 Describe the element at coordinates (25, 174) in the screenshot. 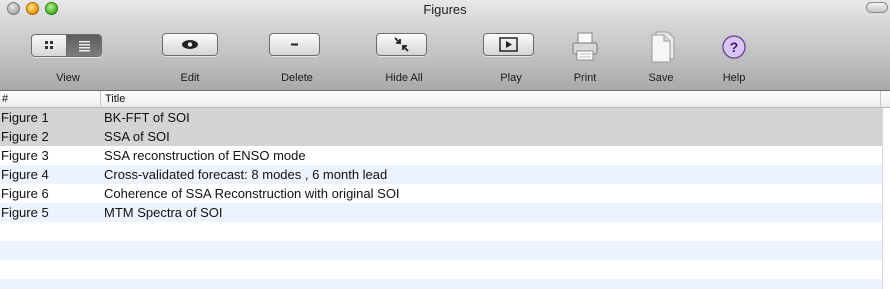

I see `figure-number: Figure 4` at that location.